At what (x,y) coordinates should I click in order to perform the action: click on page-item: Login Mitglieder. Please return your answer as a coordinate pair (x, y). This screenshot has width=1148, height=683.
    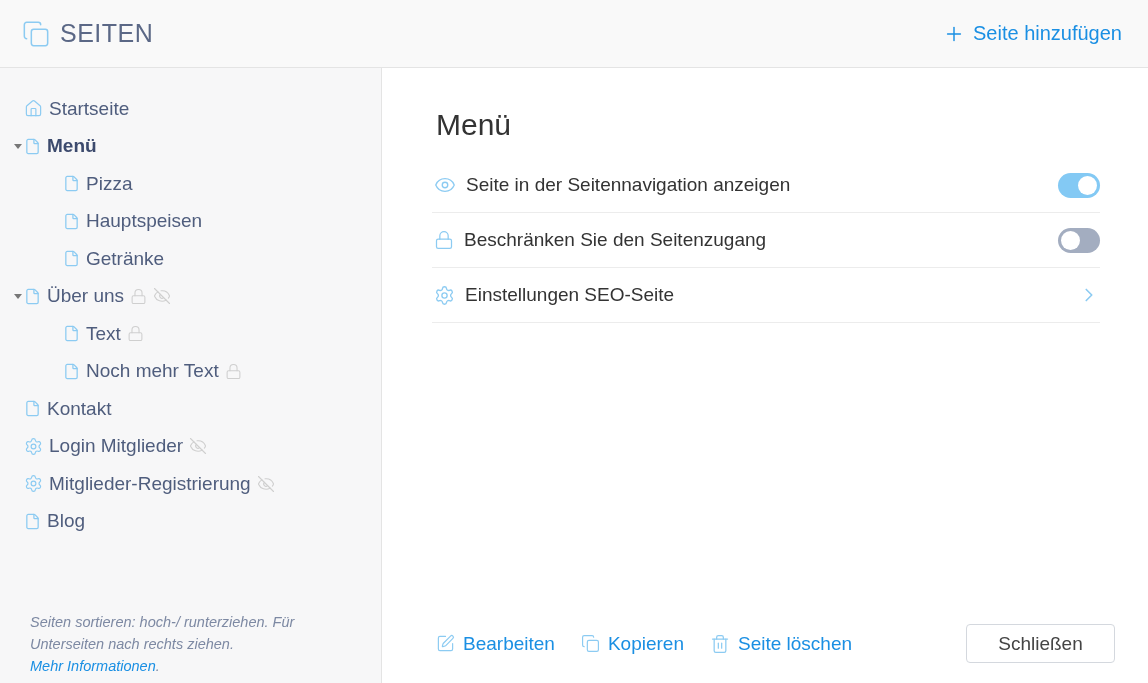
    Looking at the image, I should click on (116, 446).